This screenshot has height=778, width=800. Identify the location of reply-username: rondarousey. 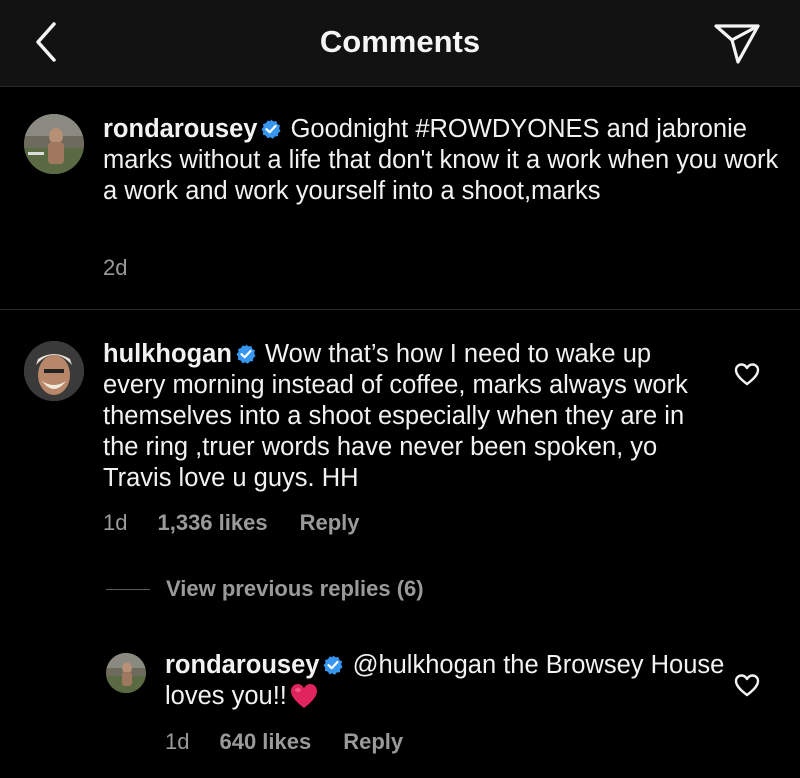
(242, 665).